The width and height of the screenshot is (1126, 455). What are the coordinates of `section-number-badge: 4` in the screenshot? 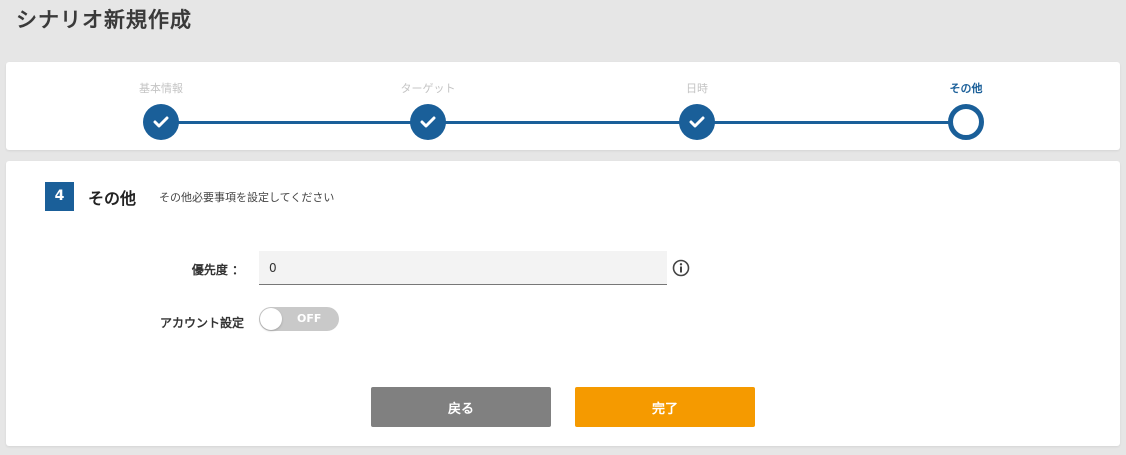 It's located at (59, 196).